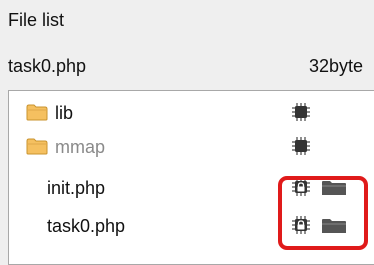 This screenshot has height=265, width=374. What do you see at coordinates (80, 147) in the screenshot?
I see `file-item-label: mmap` at bounding box center [80, 147].